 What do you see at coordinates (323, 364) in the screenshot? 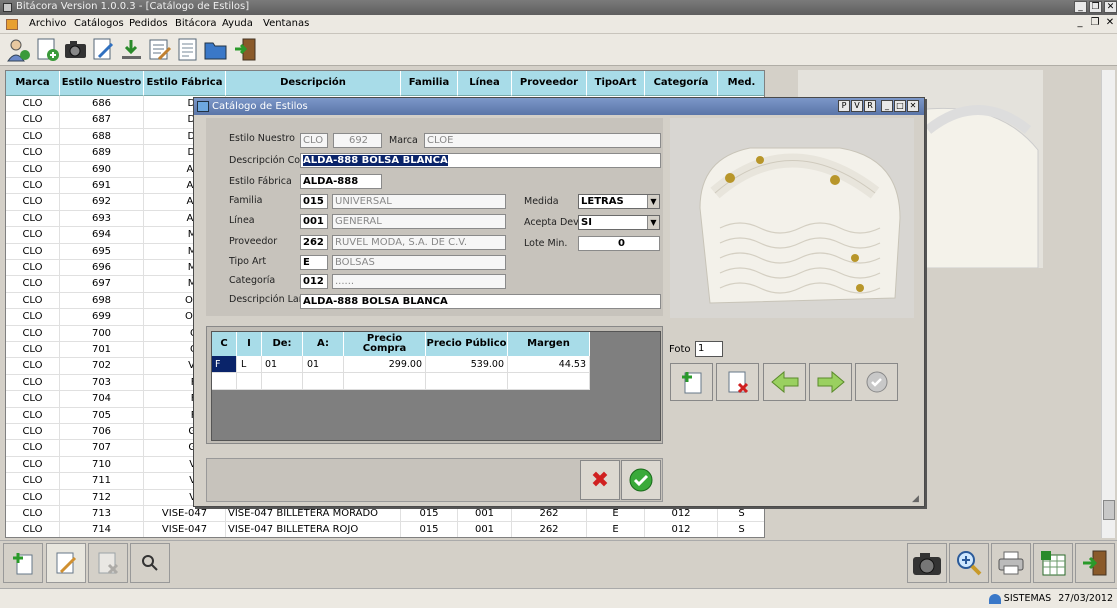
I see `price-cell-a: 01` at bounding box center [323, 364].